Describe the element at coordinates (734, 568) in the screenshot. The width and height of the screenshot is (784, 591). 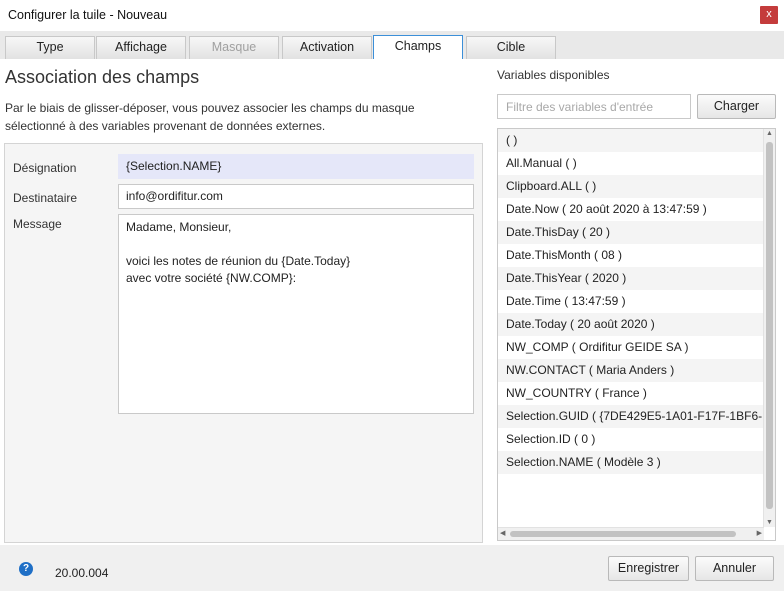
I see `cancel-button: Annuler` at that location.